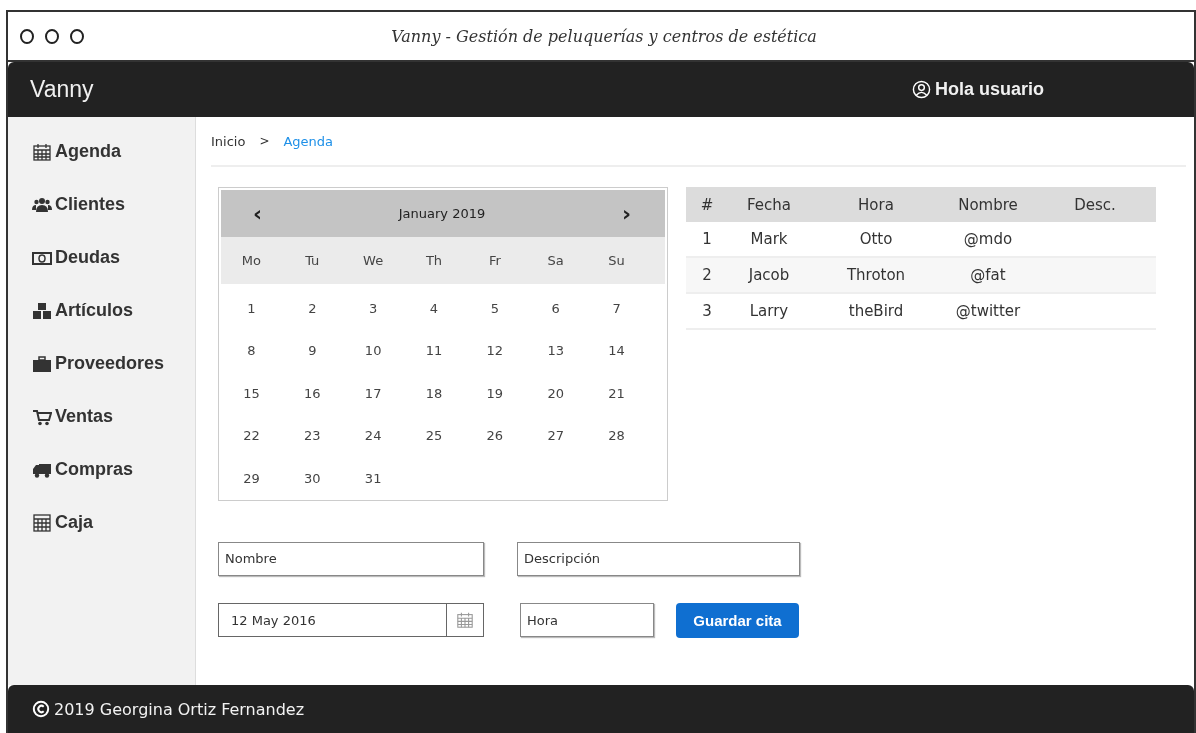  I want to click on calendar-day: 22, so click(251, 436).